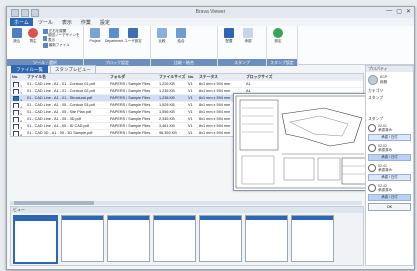  What do you see at coordinates (389, 11) in the screenshot?
I see `minimize-button: —` at bounding box center [389, 11].